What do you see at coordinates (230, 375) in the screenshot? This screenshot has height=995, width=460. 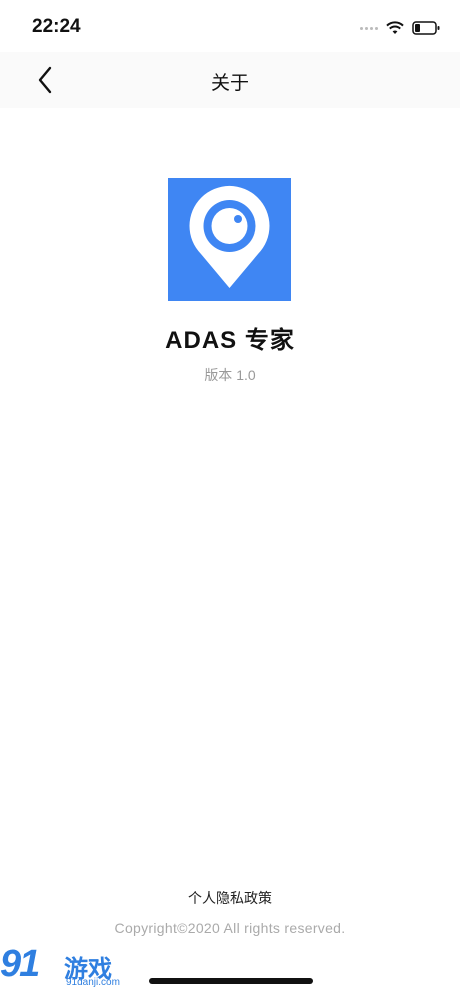 I see `app-version: 版本 1.0` at bounding box center [230, 375].